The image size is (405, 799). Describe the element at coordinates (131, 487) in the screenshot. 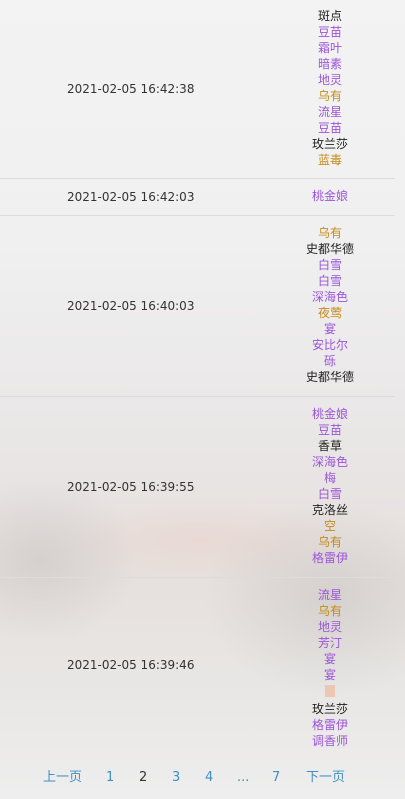

I see `record-timestamp: 2021-02-05 16:39:55` at that location.